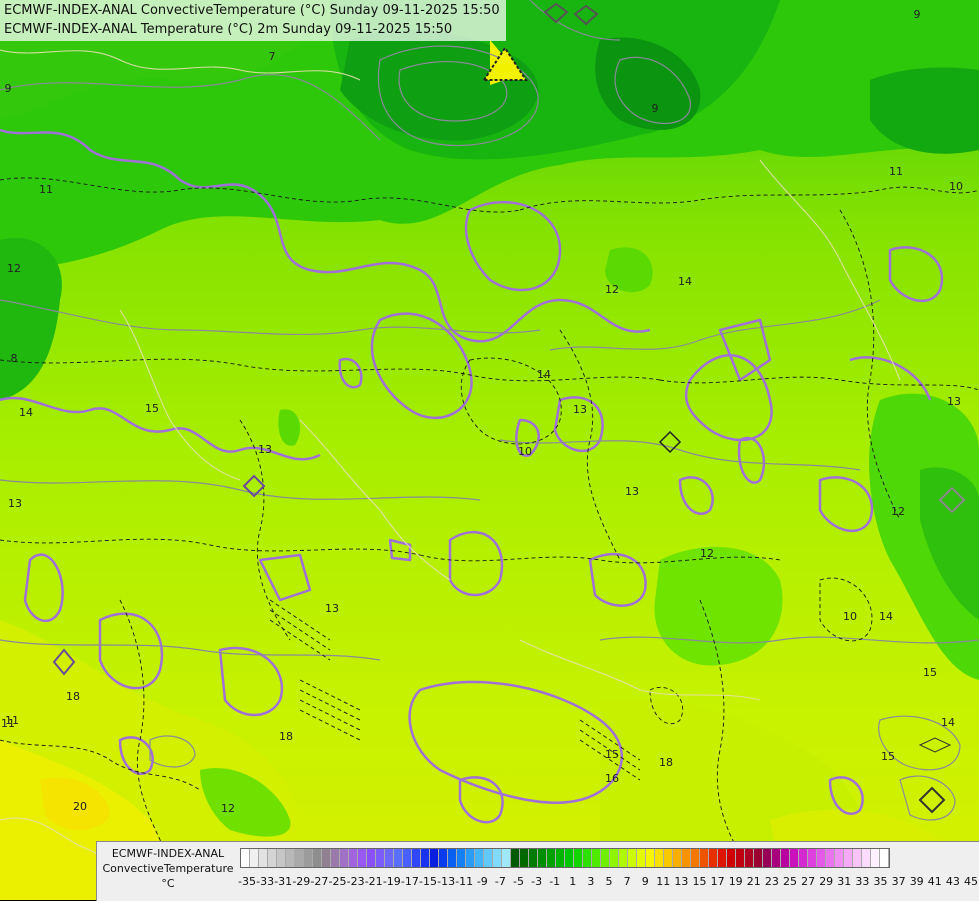  I want to click on legend-tick-label: 35, so click(880, 881).